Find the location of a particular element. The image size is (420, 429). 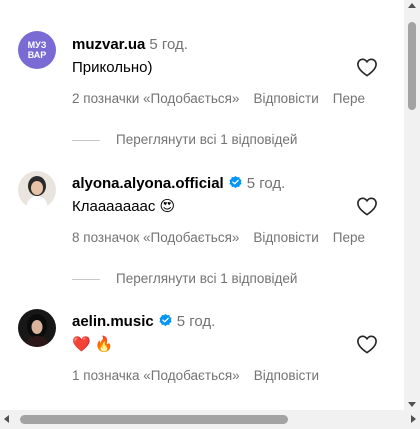

horizontal-scroll-thumb is located at coordinates (154, 419).